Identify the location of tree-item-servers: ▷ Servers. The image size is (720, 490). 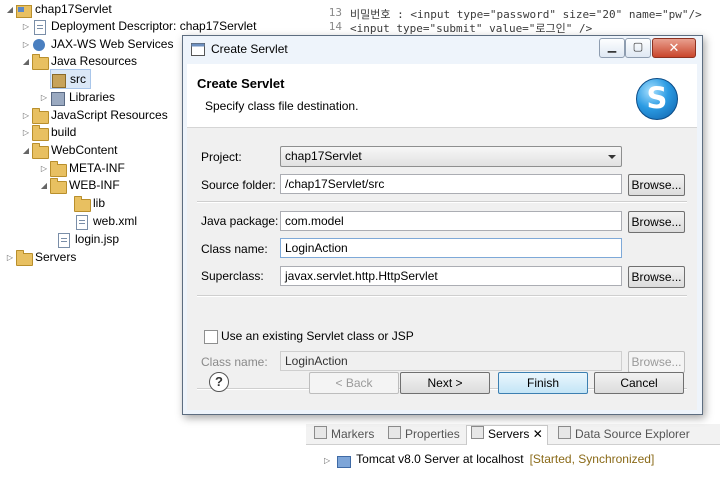
(40, 257).